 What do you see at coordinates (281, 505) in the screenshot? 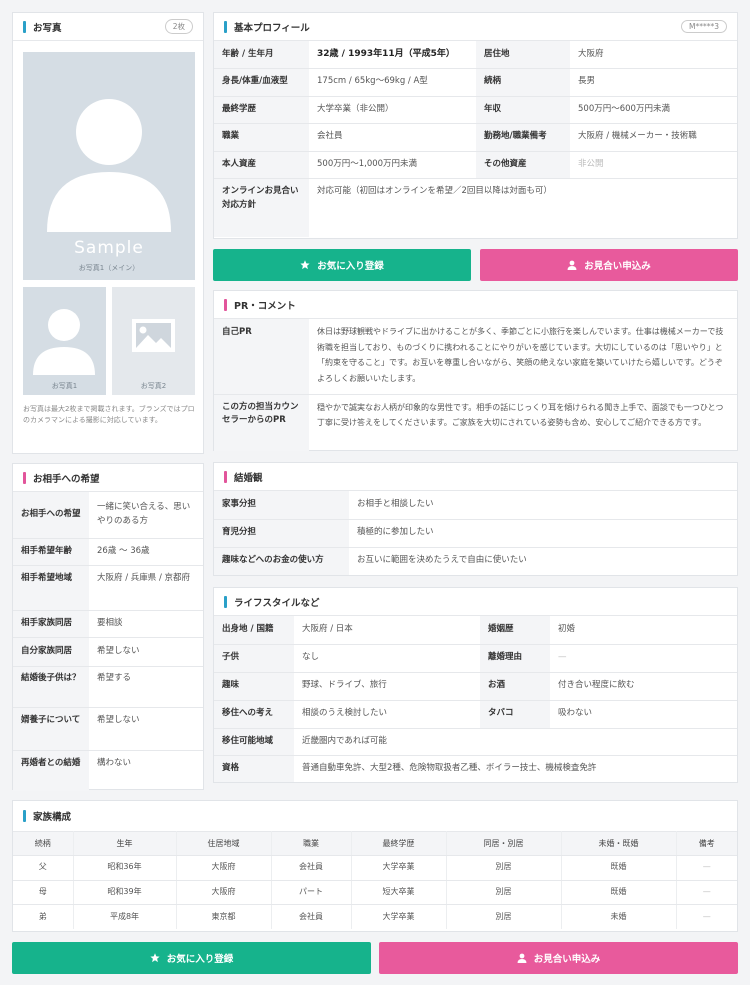
I see `field-label: 家事分担` at bounding box center [281, 505].